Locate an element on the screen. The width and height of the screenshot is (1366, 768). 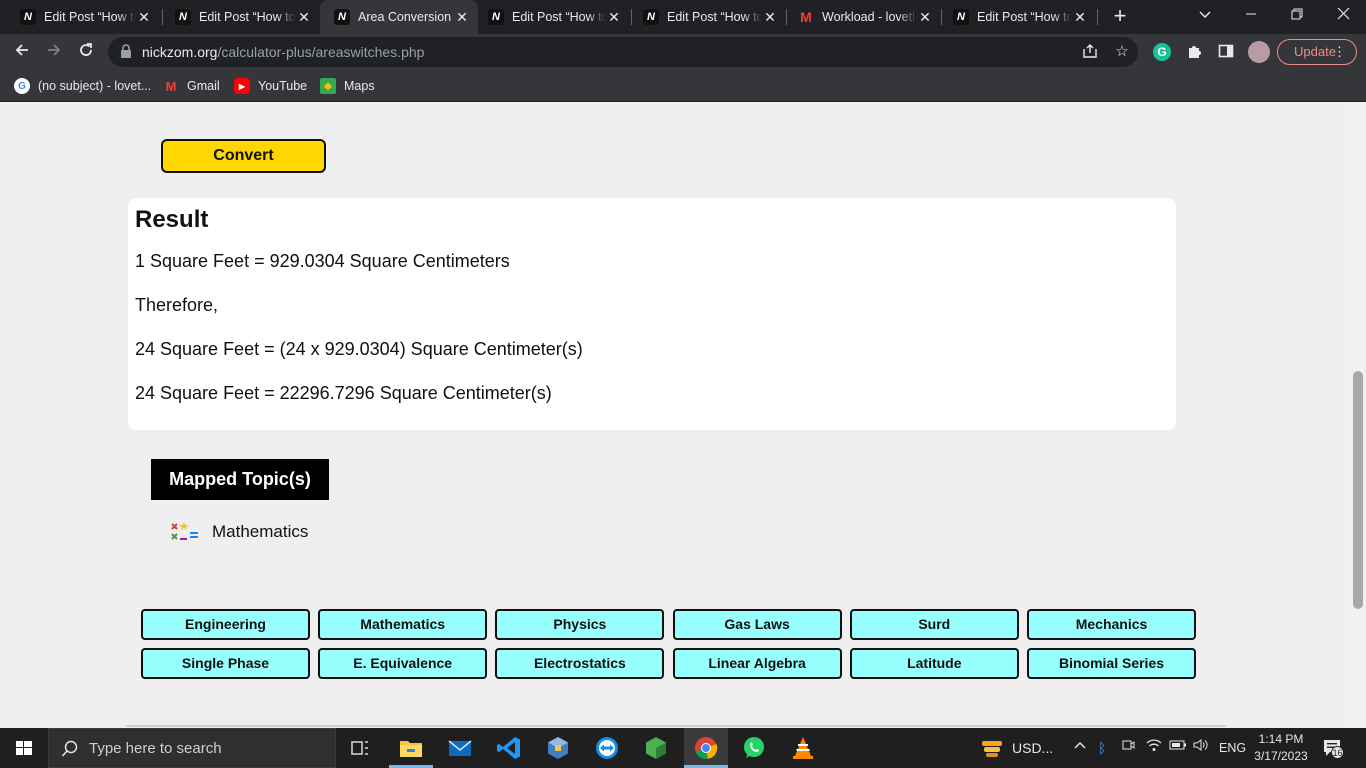
category-chip: Single Phase is located at coordinates (225, 663).